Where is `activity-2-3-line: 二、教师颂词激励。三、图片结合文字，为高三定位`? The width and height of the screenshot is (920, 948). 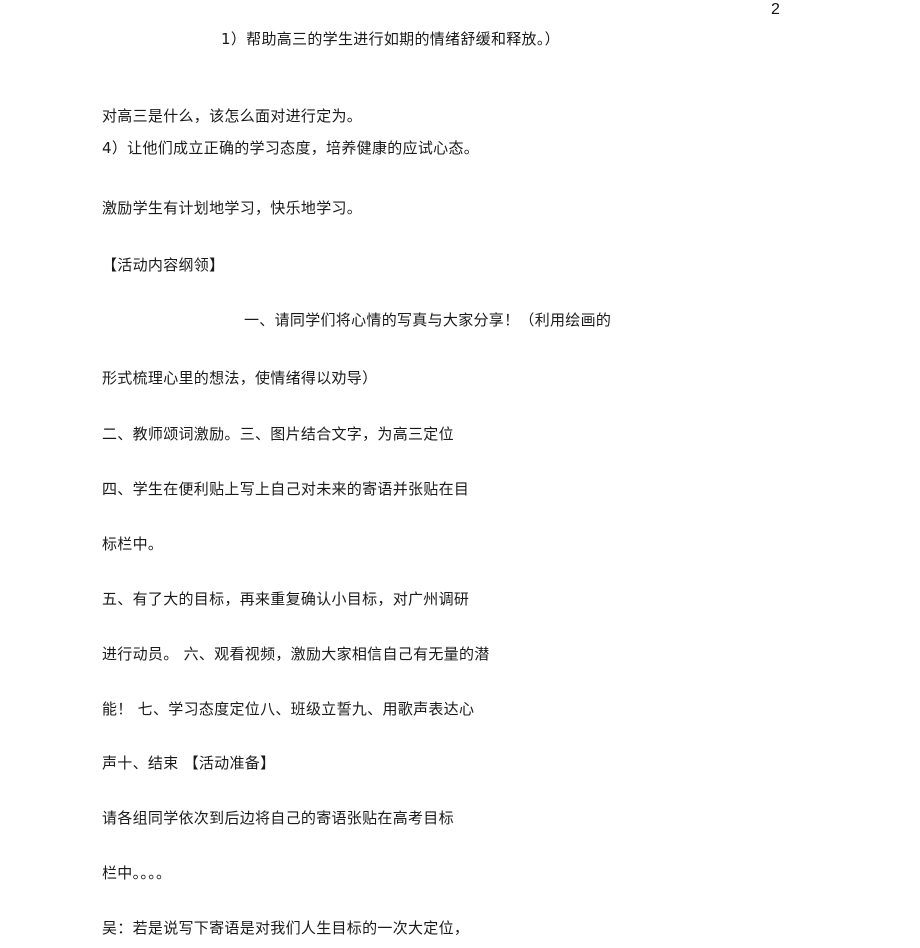 activity-2-3-line: 二、教师颂词激励。三、图片结合文字，为高三定位 is located at coordinates (278, 434).